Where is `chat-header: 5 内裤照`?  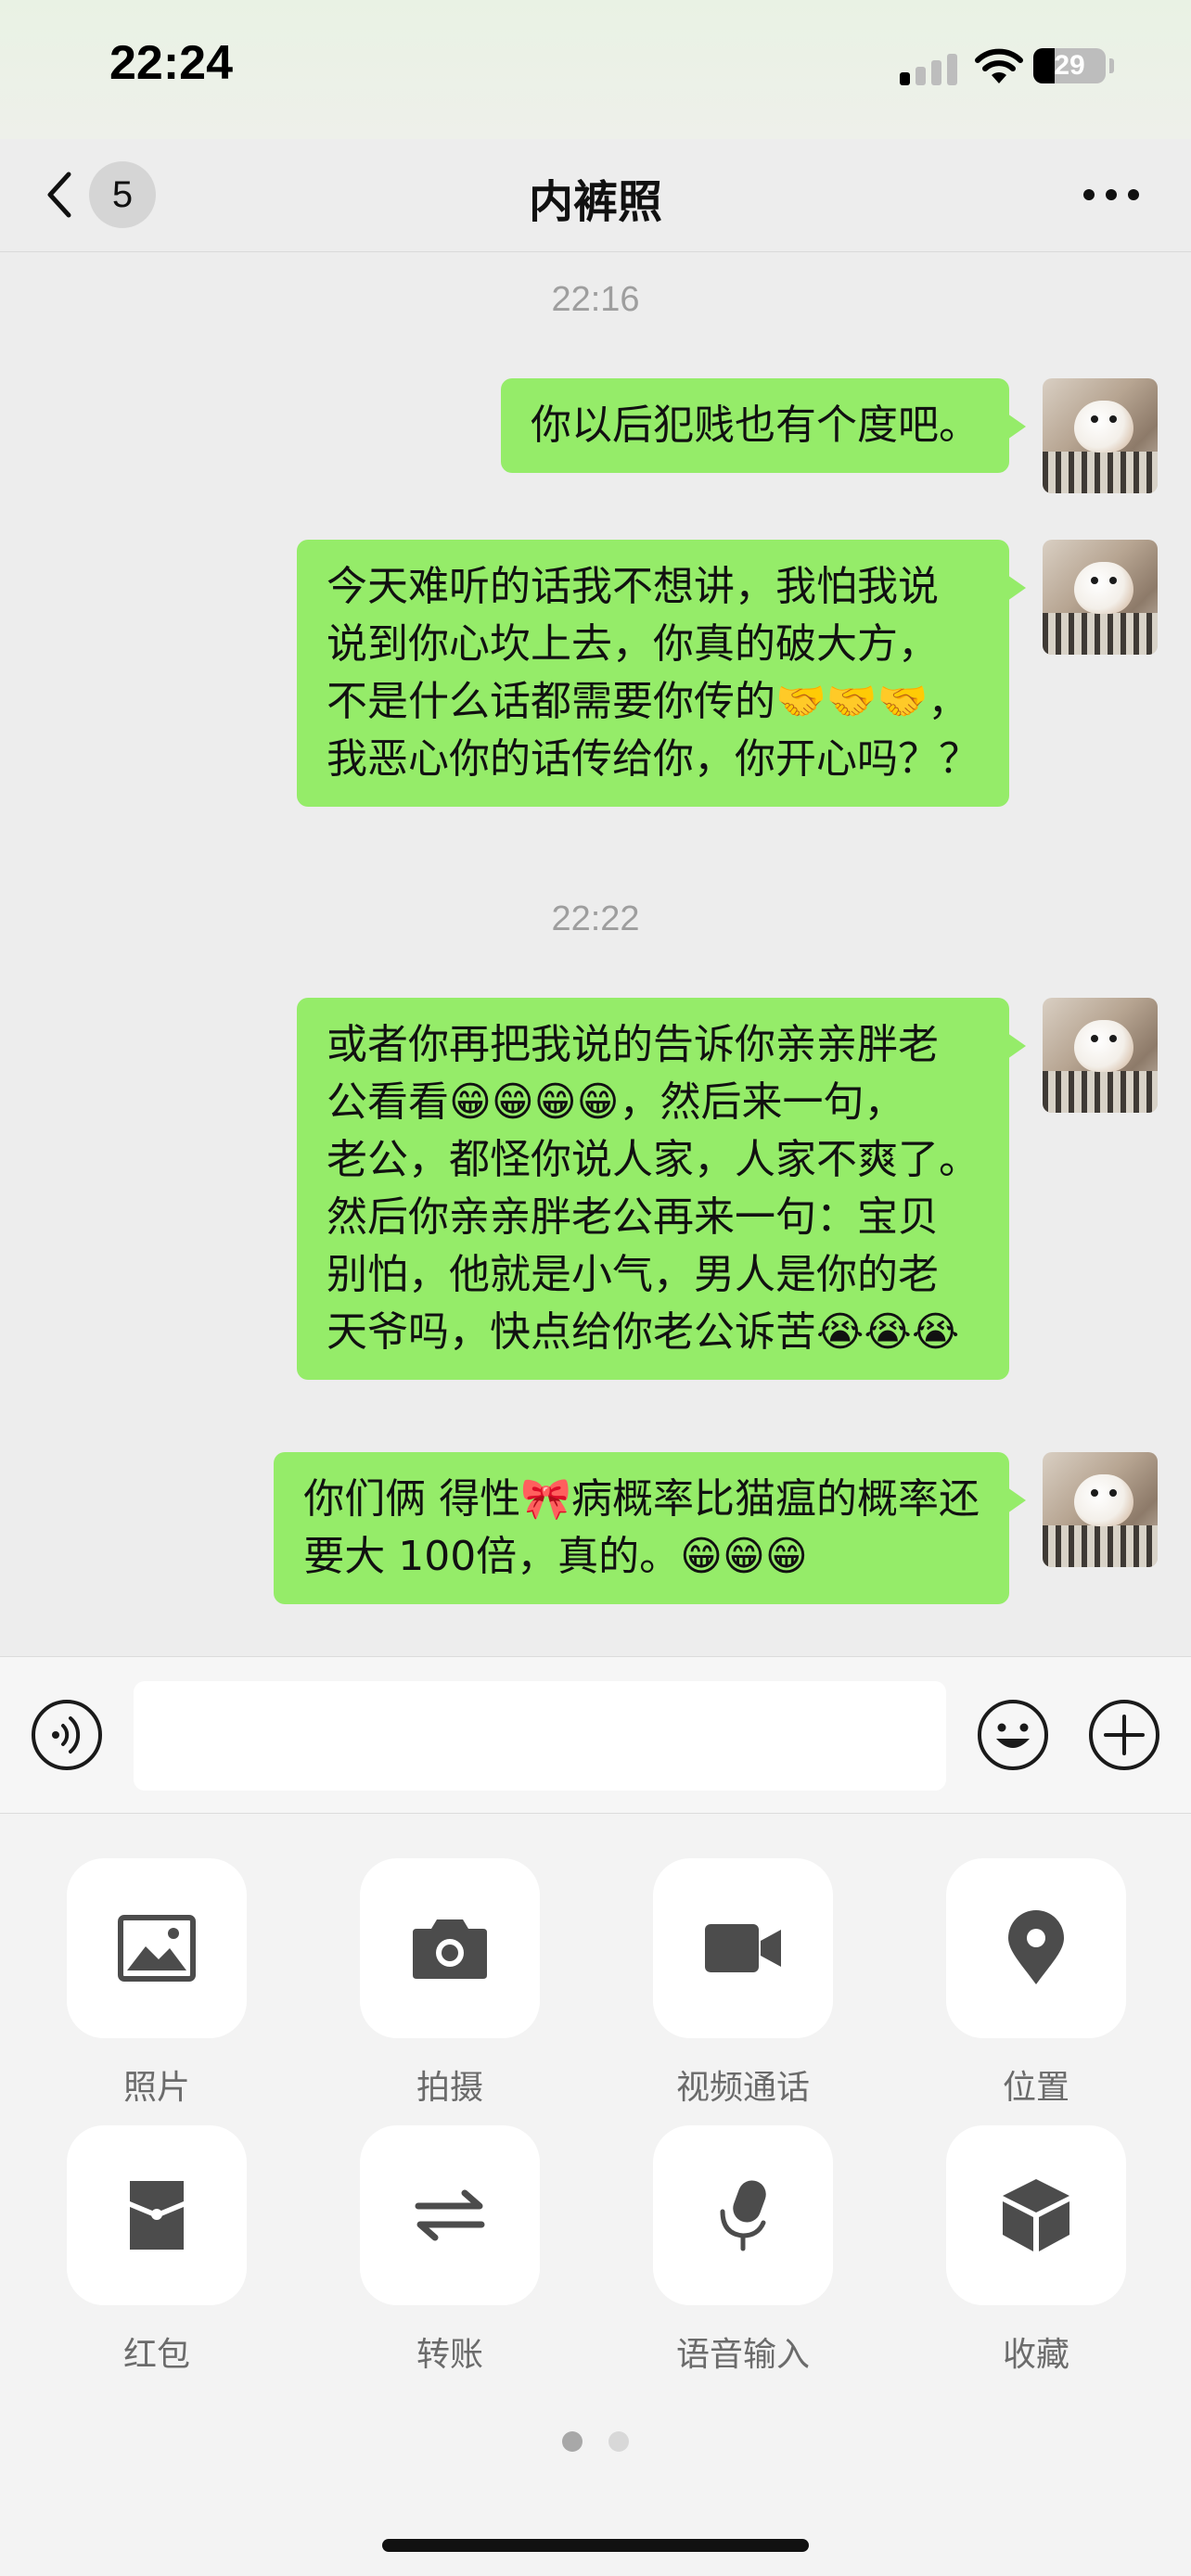 chat-header: 5 内裤照 is located at coordinates (595, 196).